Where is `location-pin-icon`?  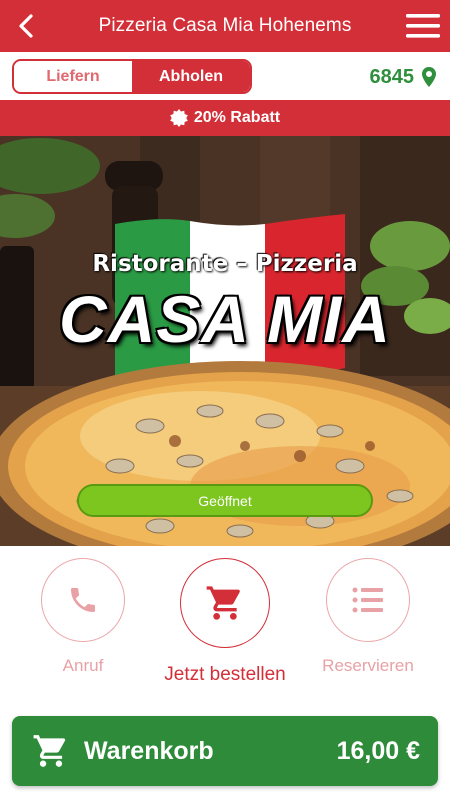
location-pin-icon is located at coordinates (429, 77).